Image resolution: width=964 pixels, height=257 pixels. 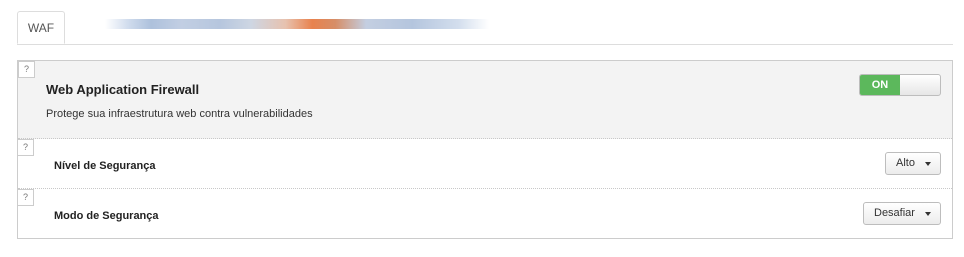 What do you see at coordinates (105, 166) in the screenshot?
I see `security-level-label: Nível de Segurança` at bounding box center [105, 166].